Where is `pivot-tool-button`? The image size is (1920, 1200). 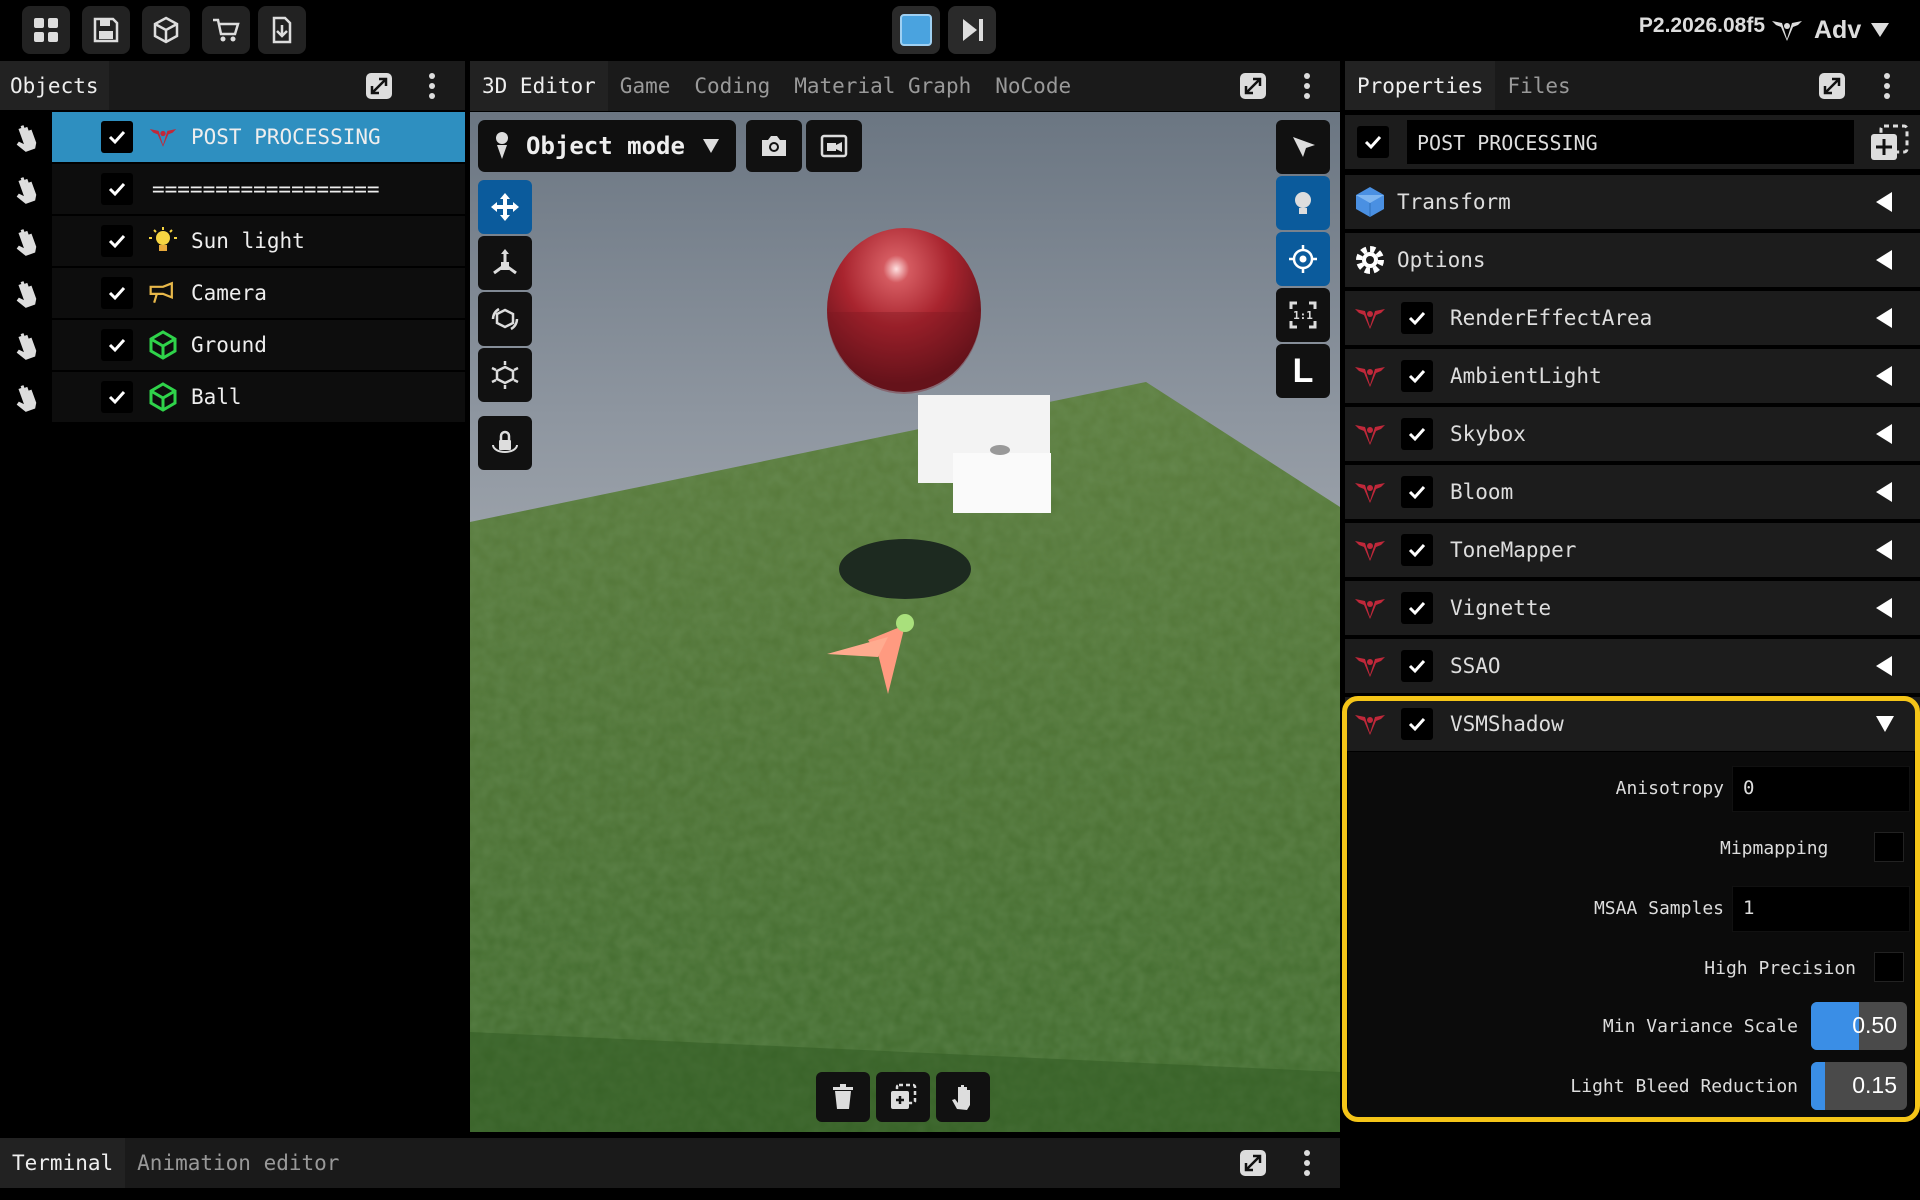
pivot-tool-button is located at coordinates (505, 263).